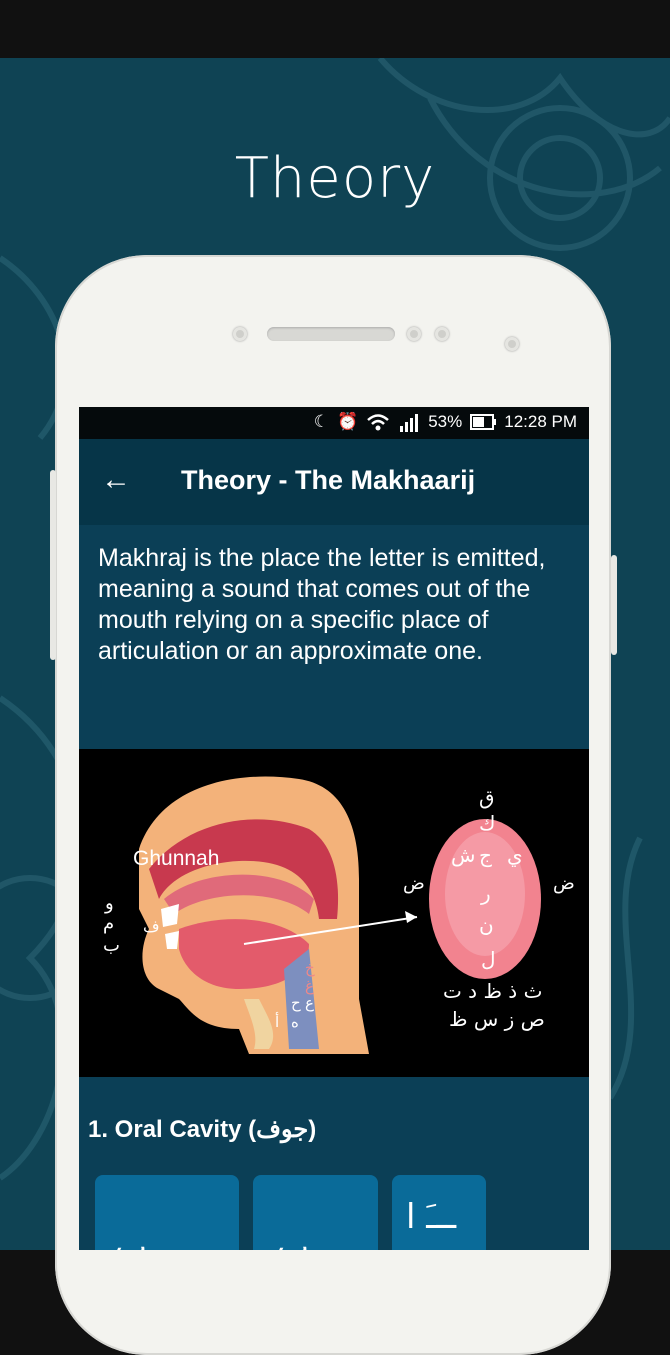 This screenshot has height=1355, width=670. What do you see at coordinates (151, 926) in the screenshot?
I see `lips-letter: ف` at bounding box center [151, 926].